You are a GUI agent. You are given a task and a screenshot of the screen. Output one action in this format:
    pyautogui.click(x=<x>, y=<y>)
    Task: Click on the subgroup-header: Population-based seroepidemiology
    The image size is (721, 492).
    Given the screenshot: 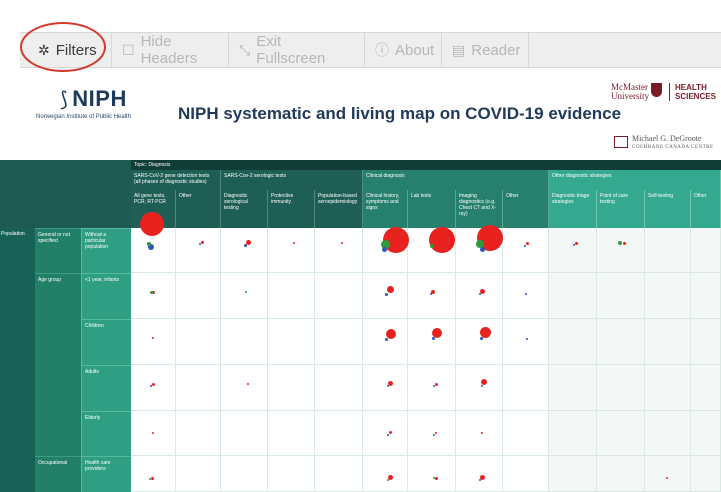 What is the action you would take?
    pyautogui.click(x=339, y=209)
    